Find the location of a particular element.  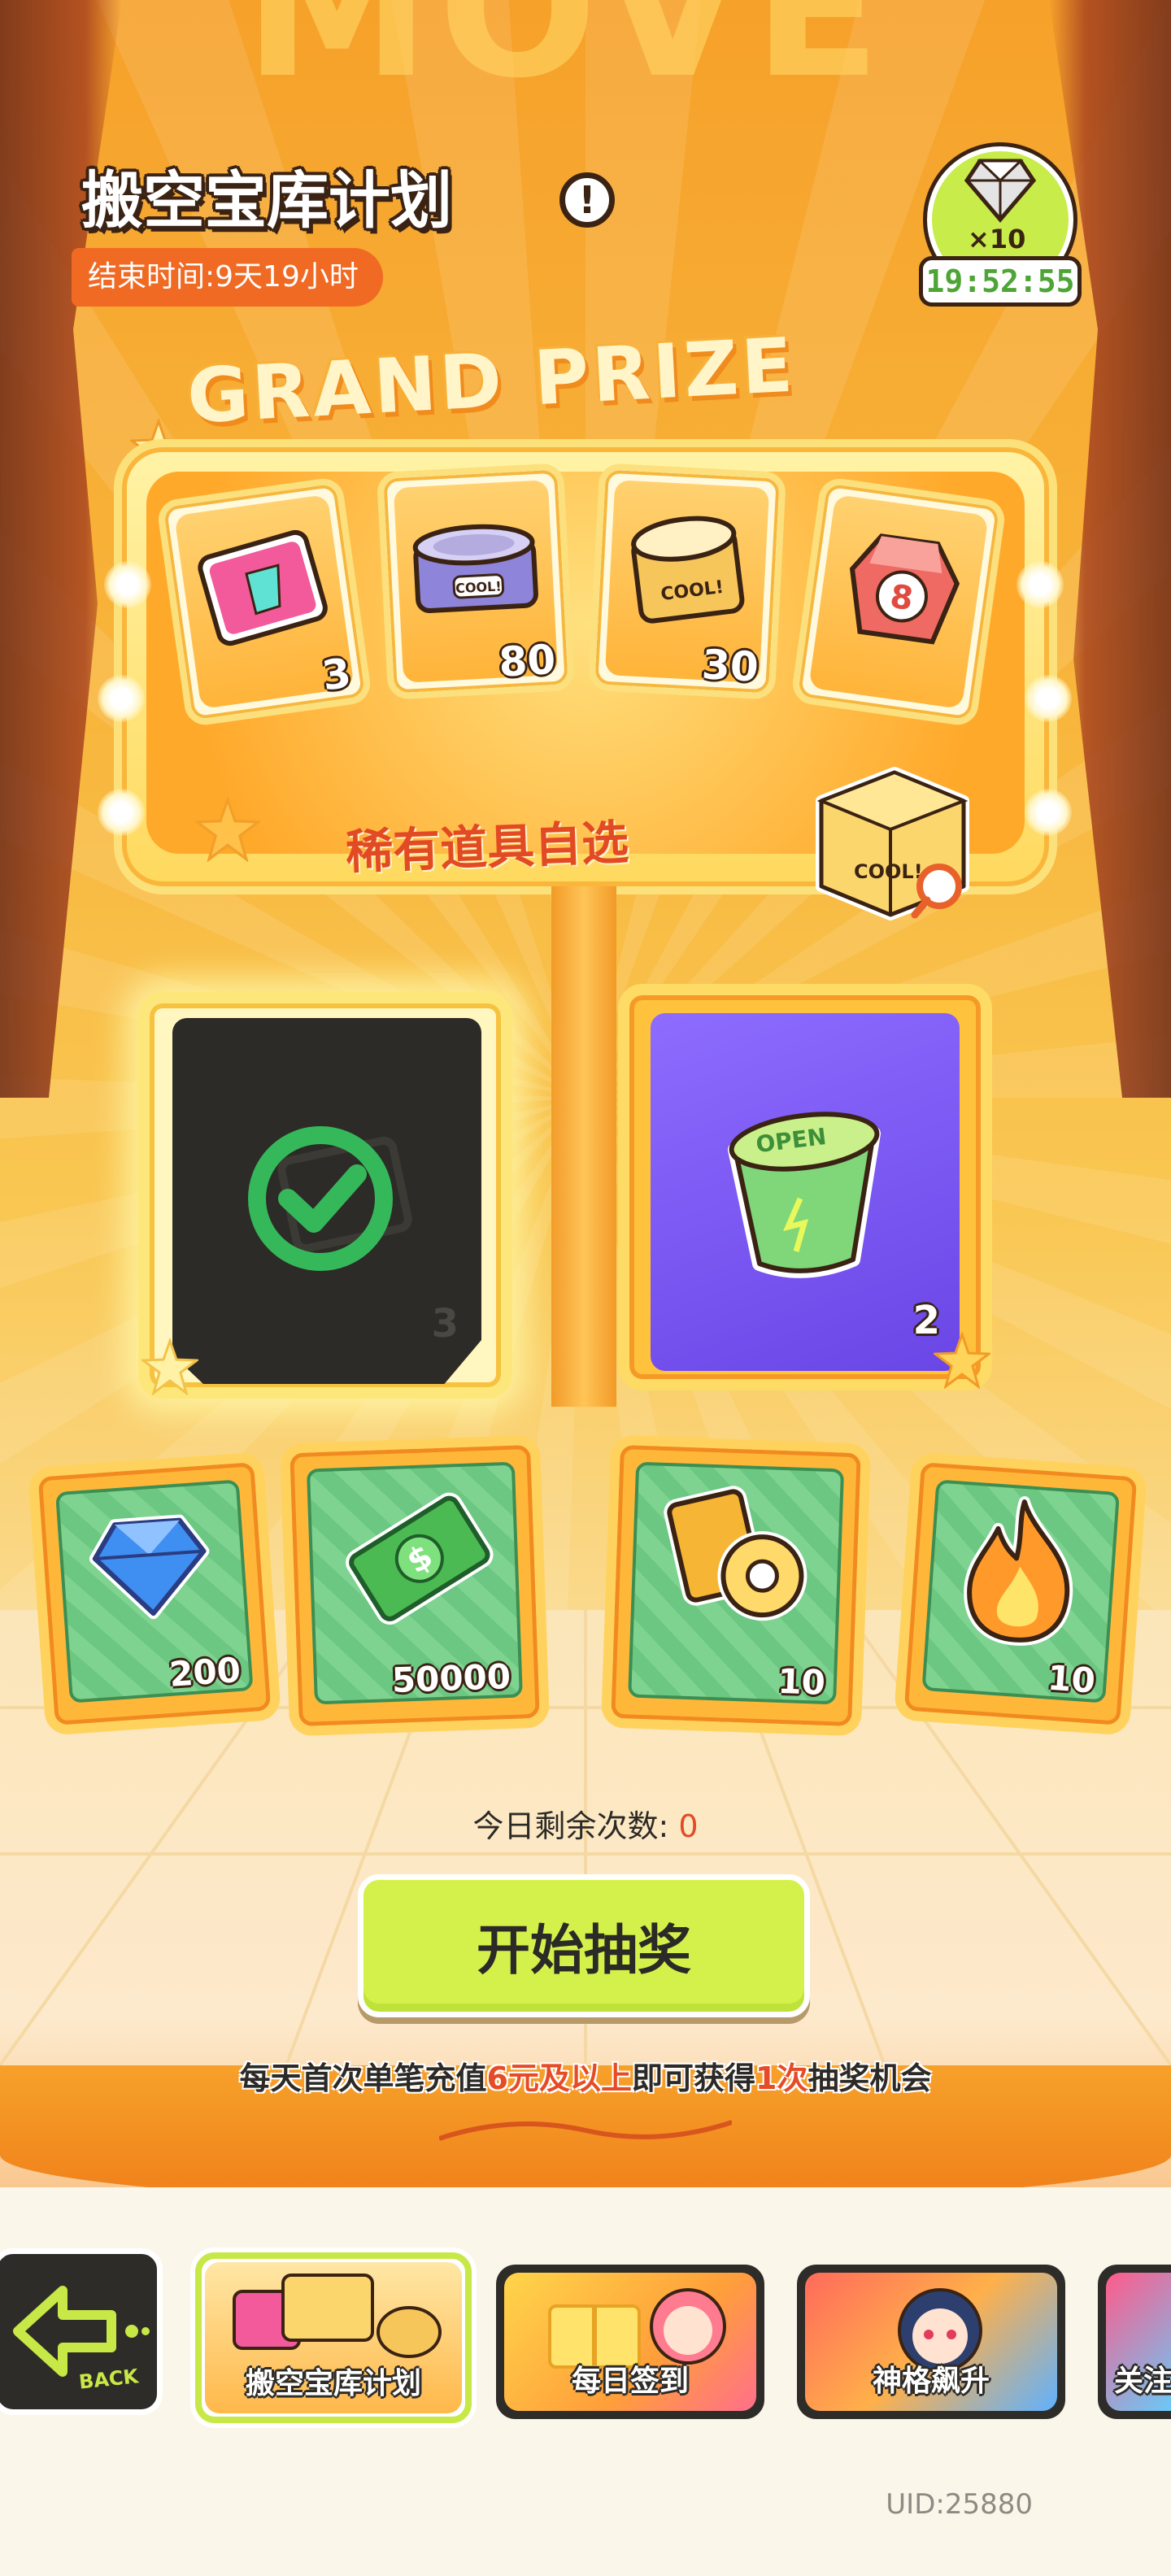

info-button: ! is located at coordinates (587, 200).